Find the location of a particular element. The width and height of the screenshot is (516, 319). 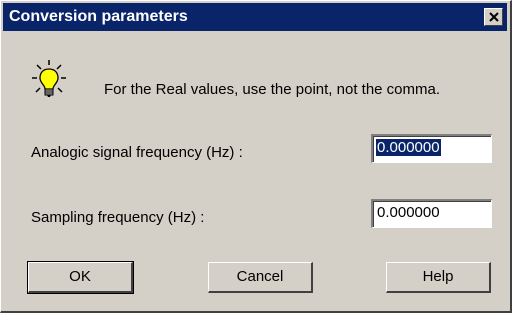

help-button: Help is located at coordinates (438, 277).